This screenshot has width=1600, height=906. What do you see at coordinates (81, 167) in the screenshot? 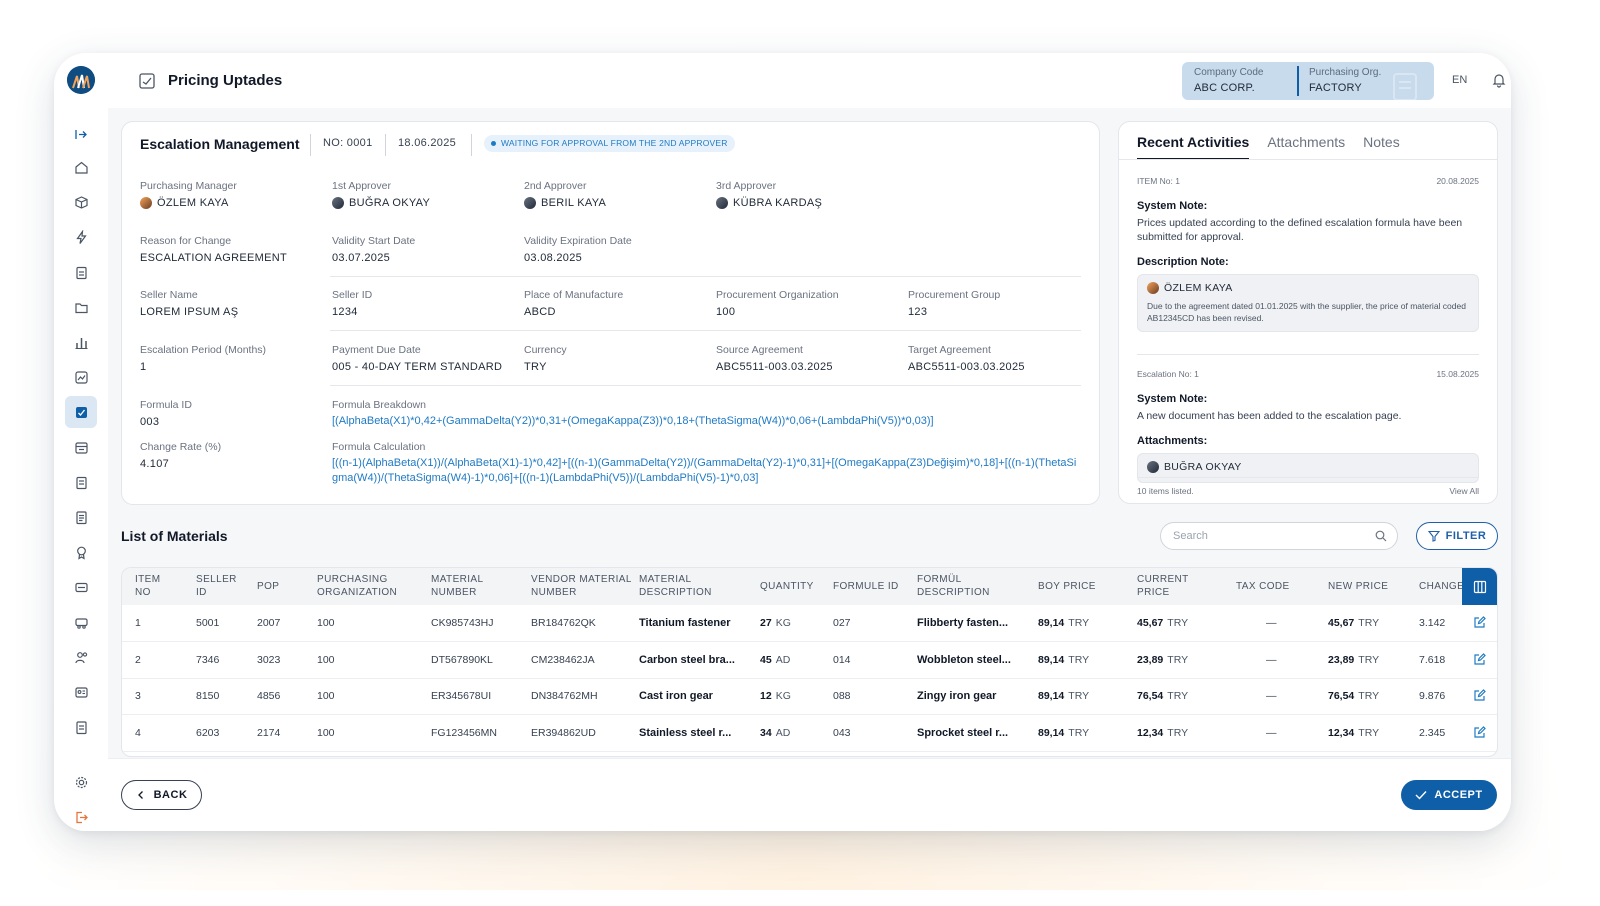
I see `sidebar-item-home` at bounding box center [81, 167].